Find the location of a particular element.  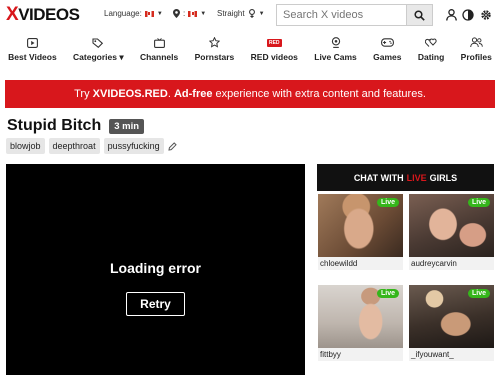

tag-link: blowjob is located at coordinates (25, 146).